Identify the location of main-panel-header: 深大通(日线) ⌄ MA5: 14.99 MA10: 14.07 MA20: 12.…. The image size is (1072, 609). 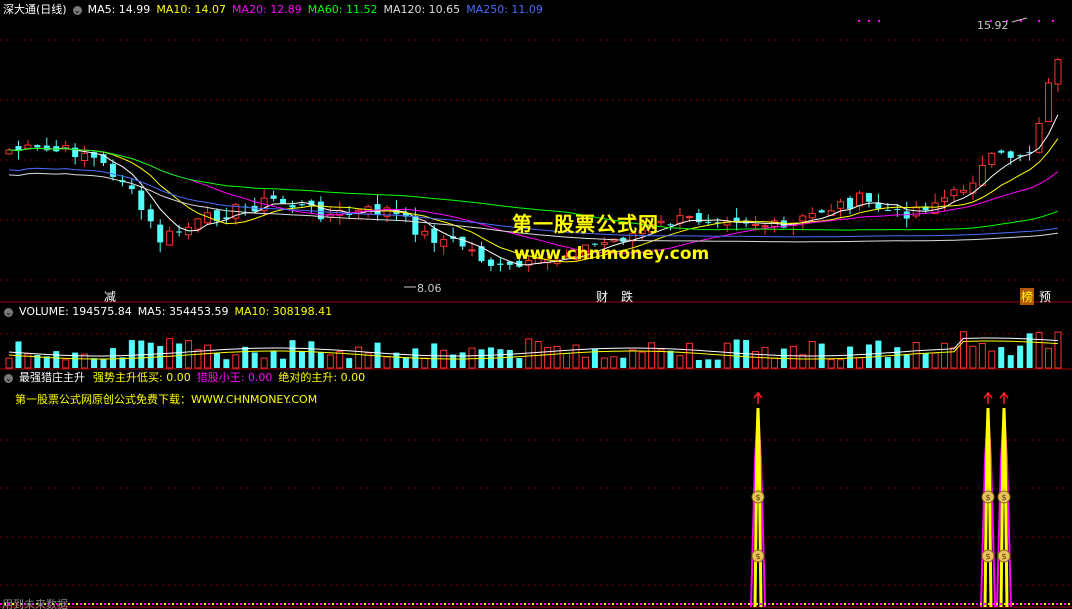
(277, 10).